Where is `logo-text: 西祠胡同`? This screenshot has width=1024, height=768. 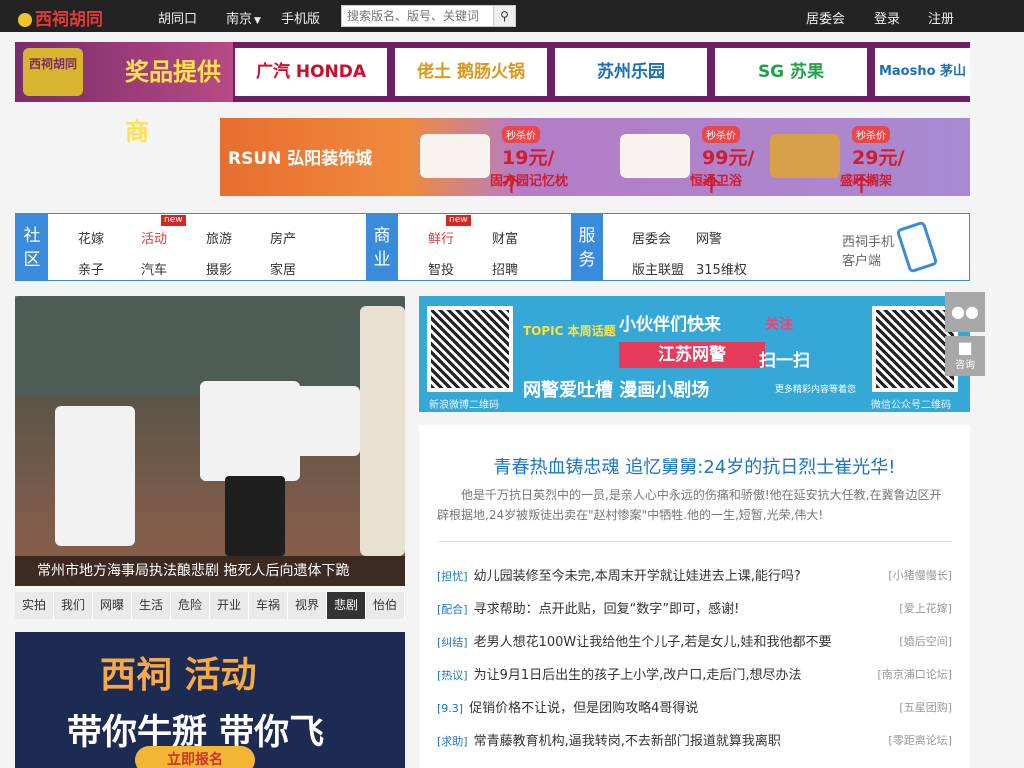
logo-text: 西祠胡同 is located at coordinates (69, 20).